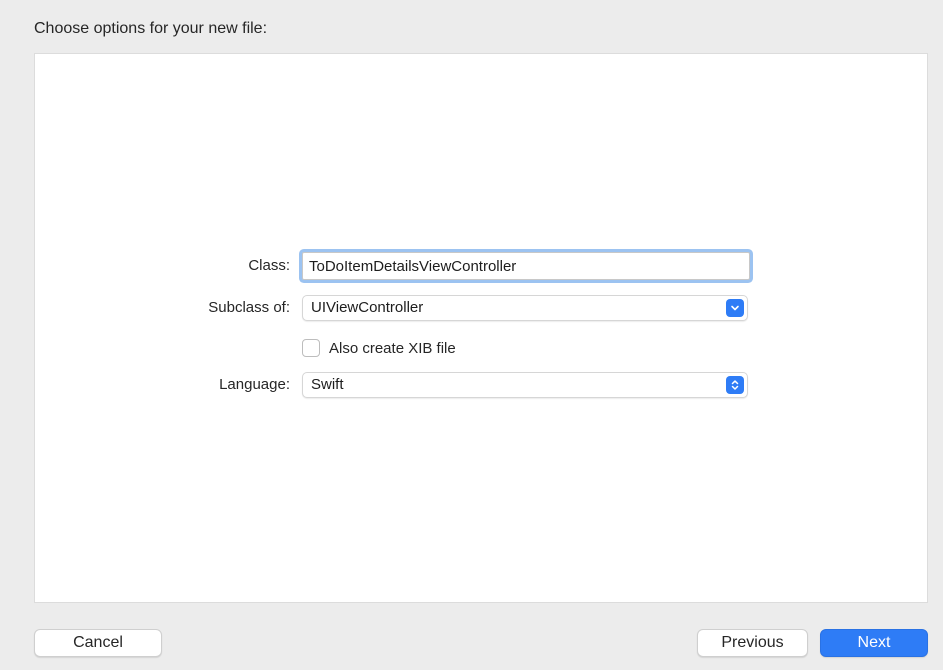 Image resolution: width=943 pixels, height=670 pixels. What do you see at coordinates (735, 308) in the screenshot?
I see `chevron-down-icon` at bounding box center [735, 308].